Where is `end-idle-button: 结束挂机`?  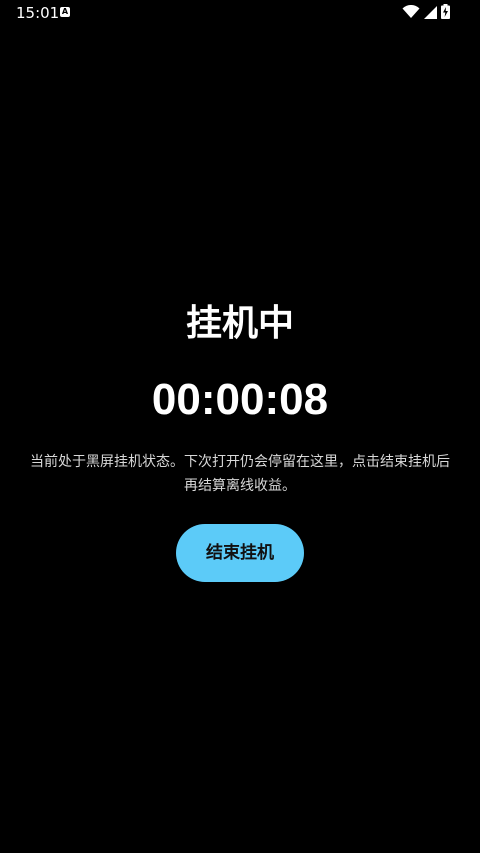
end-idle-button: 结束挂机 is located at coordinates (240, 553).